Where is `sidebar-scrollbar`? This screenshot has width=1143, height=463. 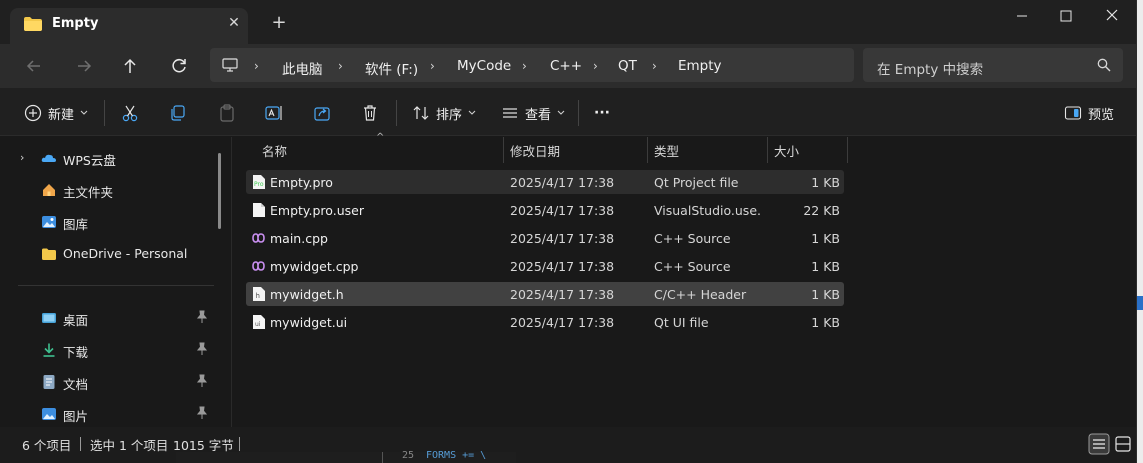 sidebar-scrollbar is located at coordinates (219, 191).